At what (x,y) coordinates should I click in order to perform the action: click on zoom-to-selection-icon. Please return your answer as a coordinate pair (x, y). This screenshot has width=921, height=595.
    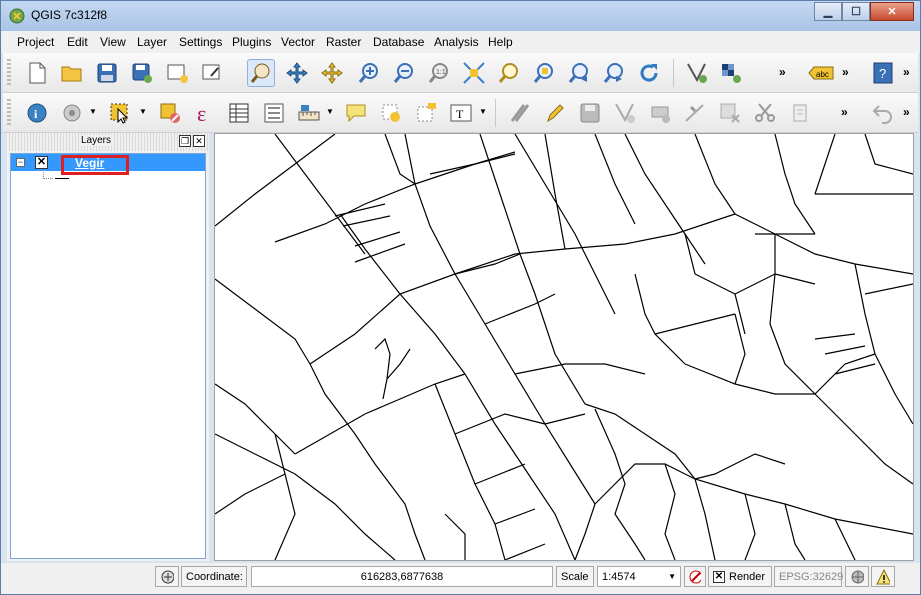
    Looking at the image, I should click on (332, 73).